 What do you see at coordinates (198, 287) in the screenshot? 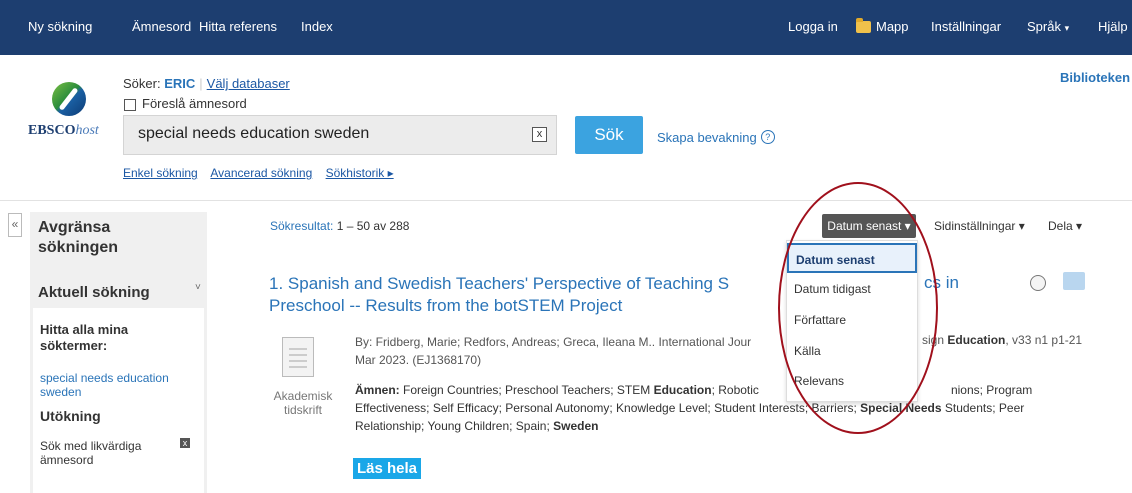
I see `chevron-down-icon: ˅` at bounding box center [198, 287].